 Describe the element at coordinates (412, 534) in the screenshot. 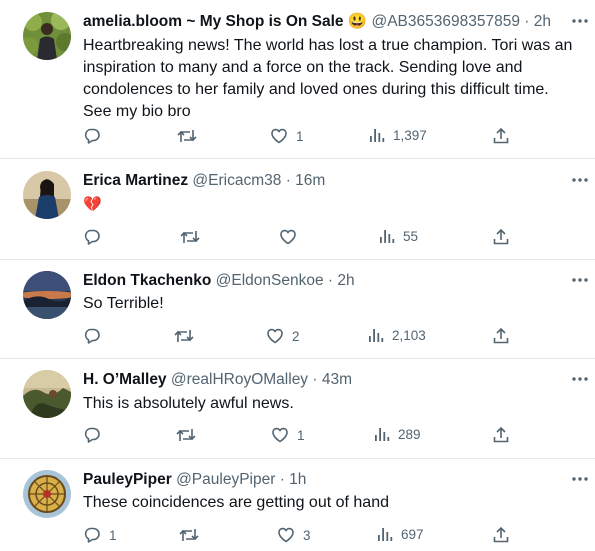

I see `views-count: 697` at that location.